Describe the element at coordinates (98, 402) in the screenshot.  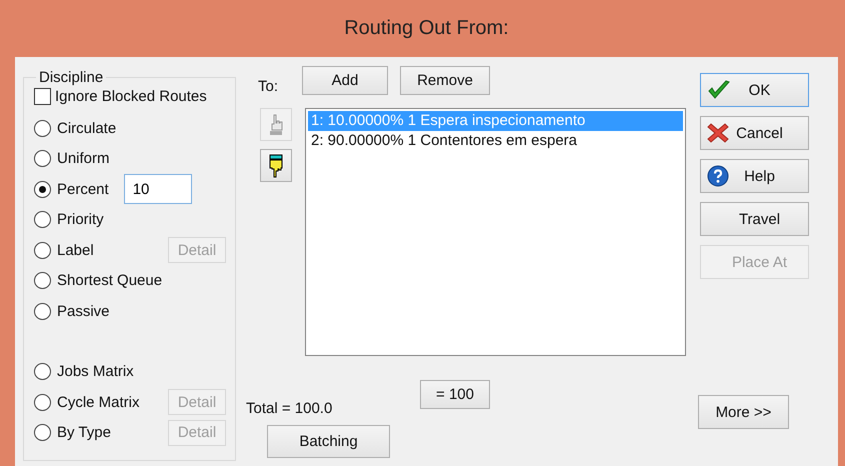
I see `radio-label: Cycle Matrix` at that location.